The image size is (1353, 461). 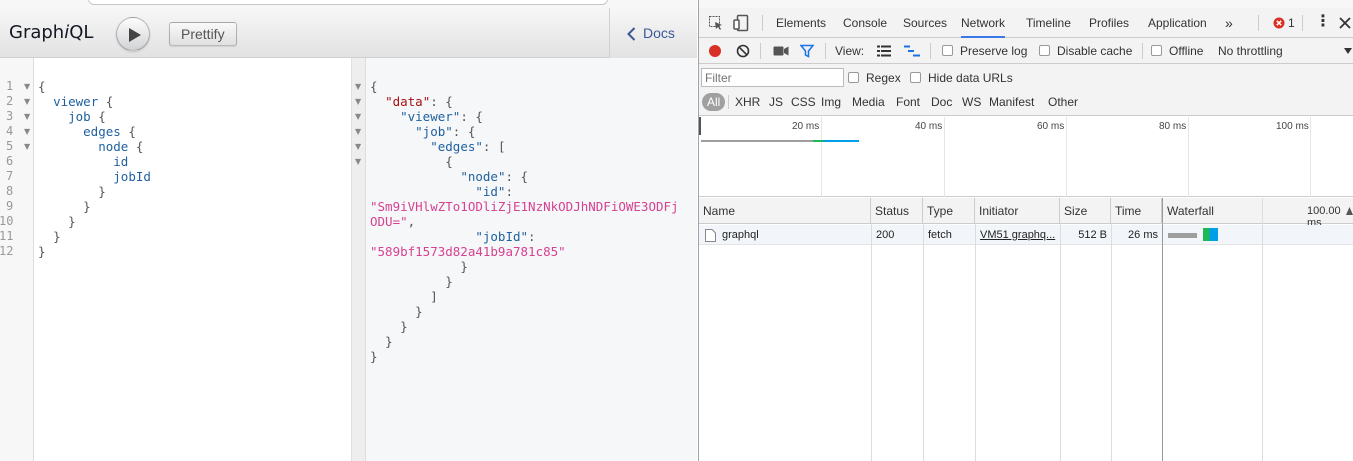 What do you see at coordinates (1279, 23) in the screenshot?
I see `error-icon` at bounding box center [1279, 23].